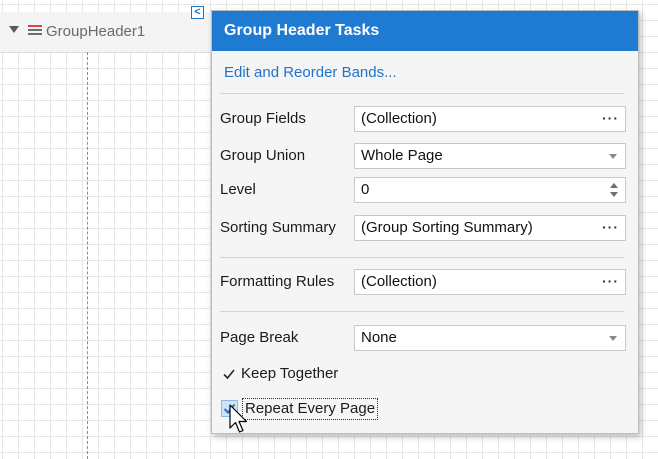 The image size is (658, 459). I want to click on sorting-summary-label: Sorting Summary, so click(278, 227).